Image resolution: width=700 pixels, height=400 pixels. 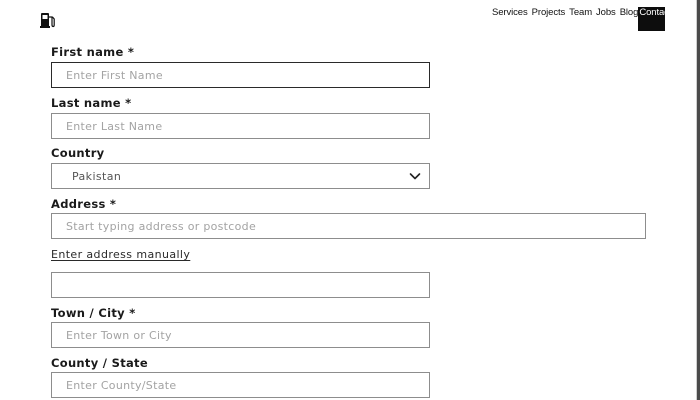 I want to click on town-city-input, so click(x=240, y=335).